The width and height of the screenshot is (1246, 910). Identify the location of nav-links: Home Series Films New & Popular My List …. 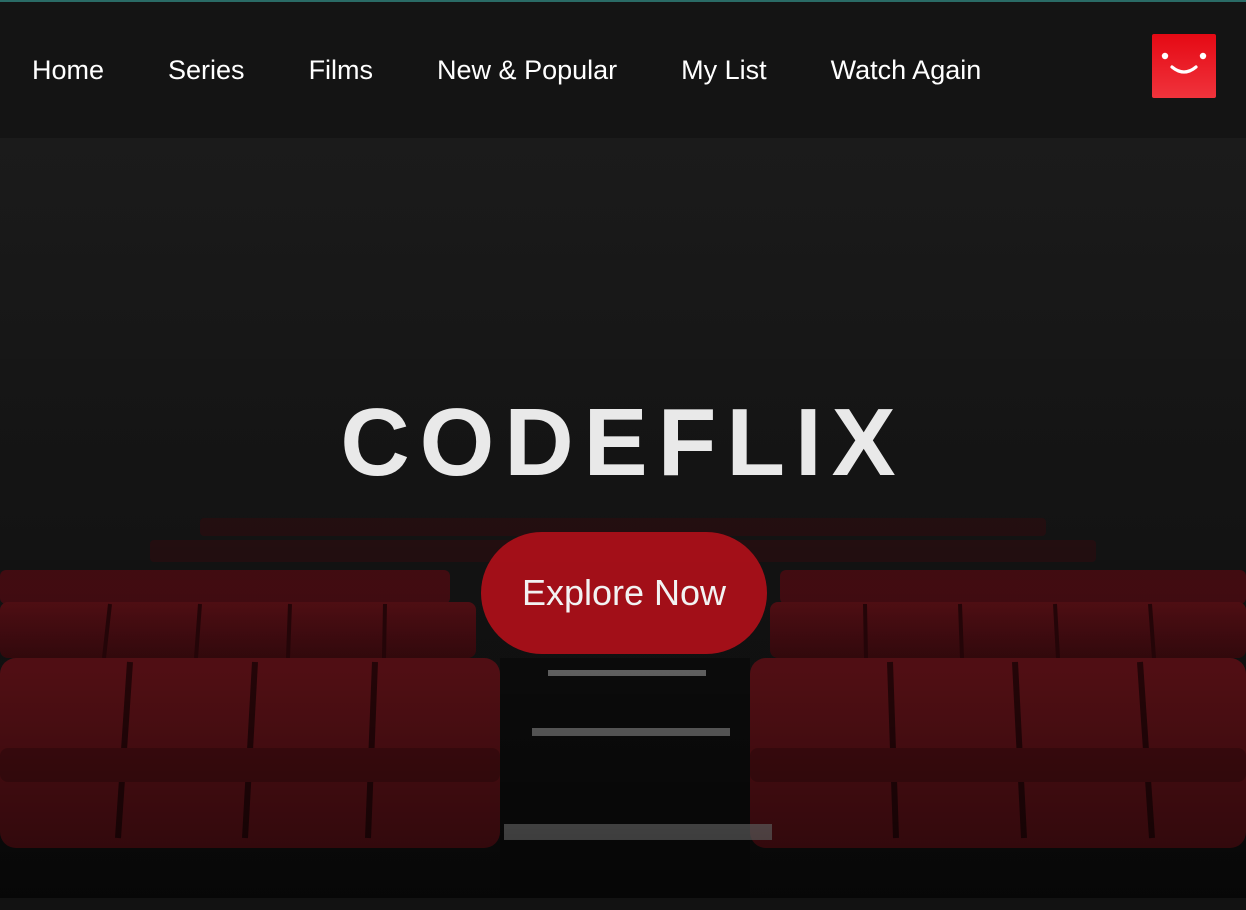
(538, 70).